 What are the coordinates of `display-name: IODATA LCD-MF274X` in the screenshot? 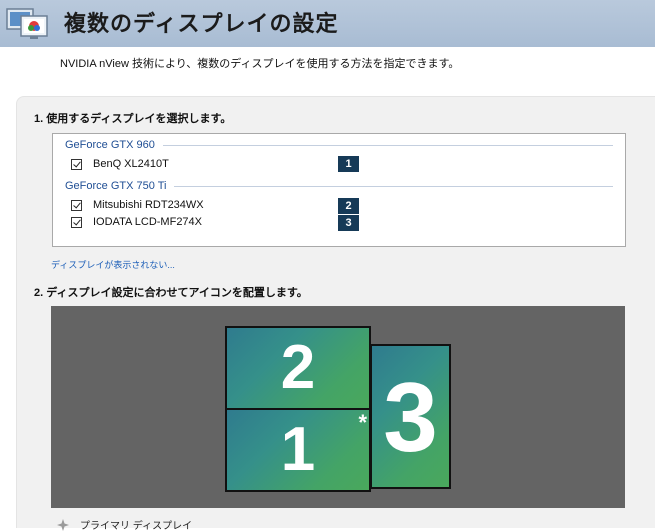 It's located at (148, 222).